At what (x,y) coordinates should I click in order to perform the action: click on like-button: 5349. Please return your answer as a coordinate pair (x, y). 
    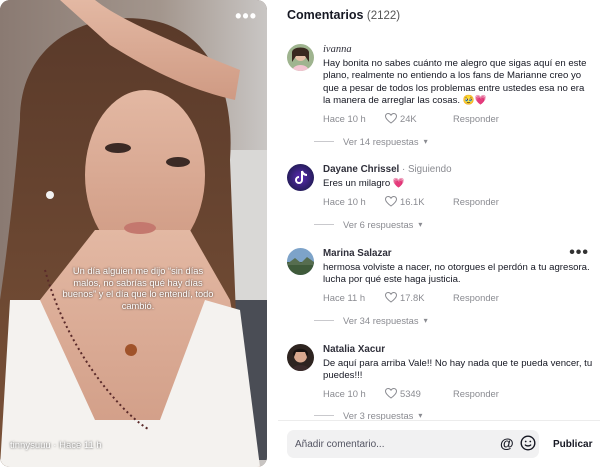
    Looking at the image, I should click on (419, 393).